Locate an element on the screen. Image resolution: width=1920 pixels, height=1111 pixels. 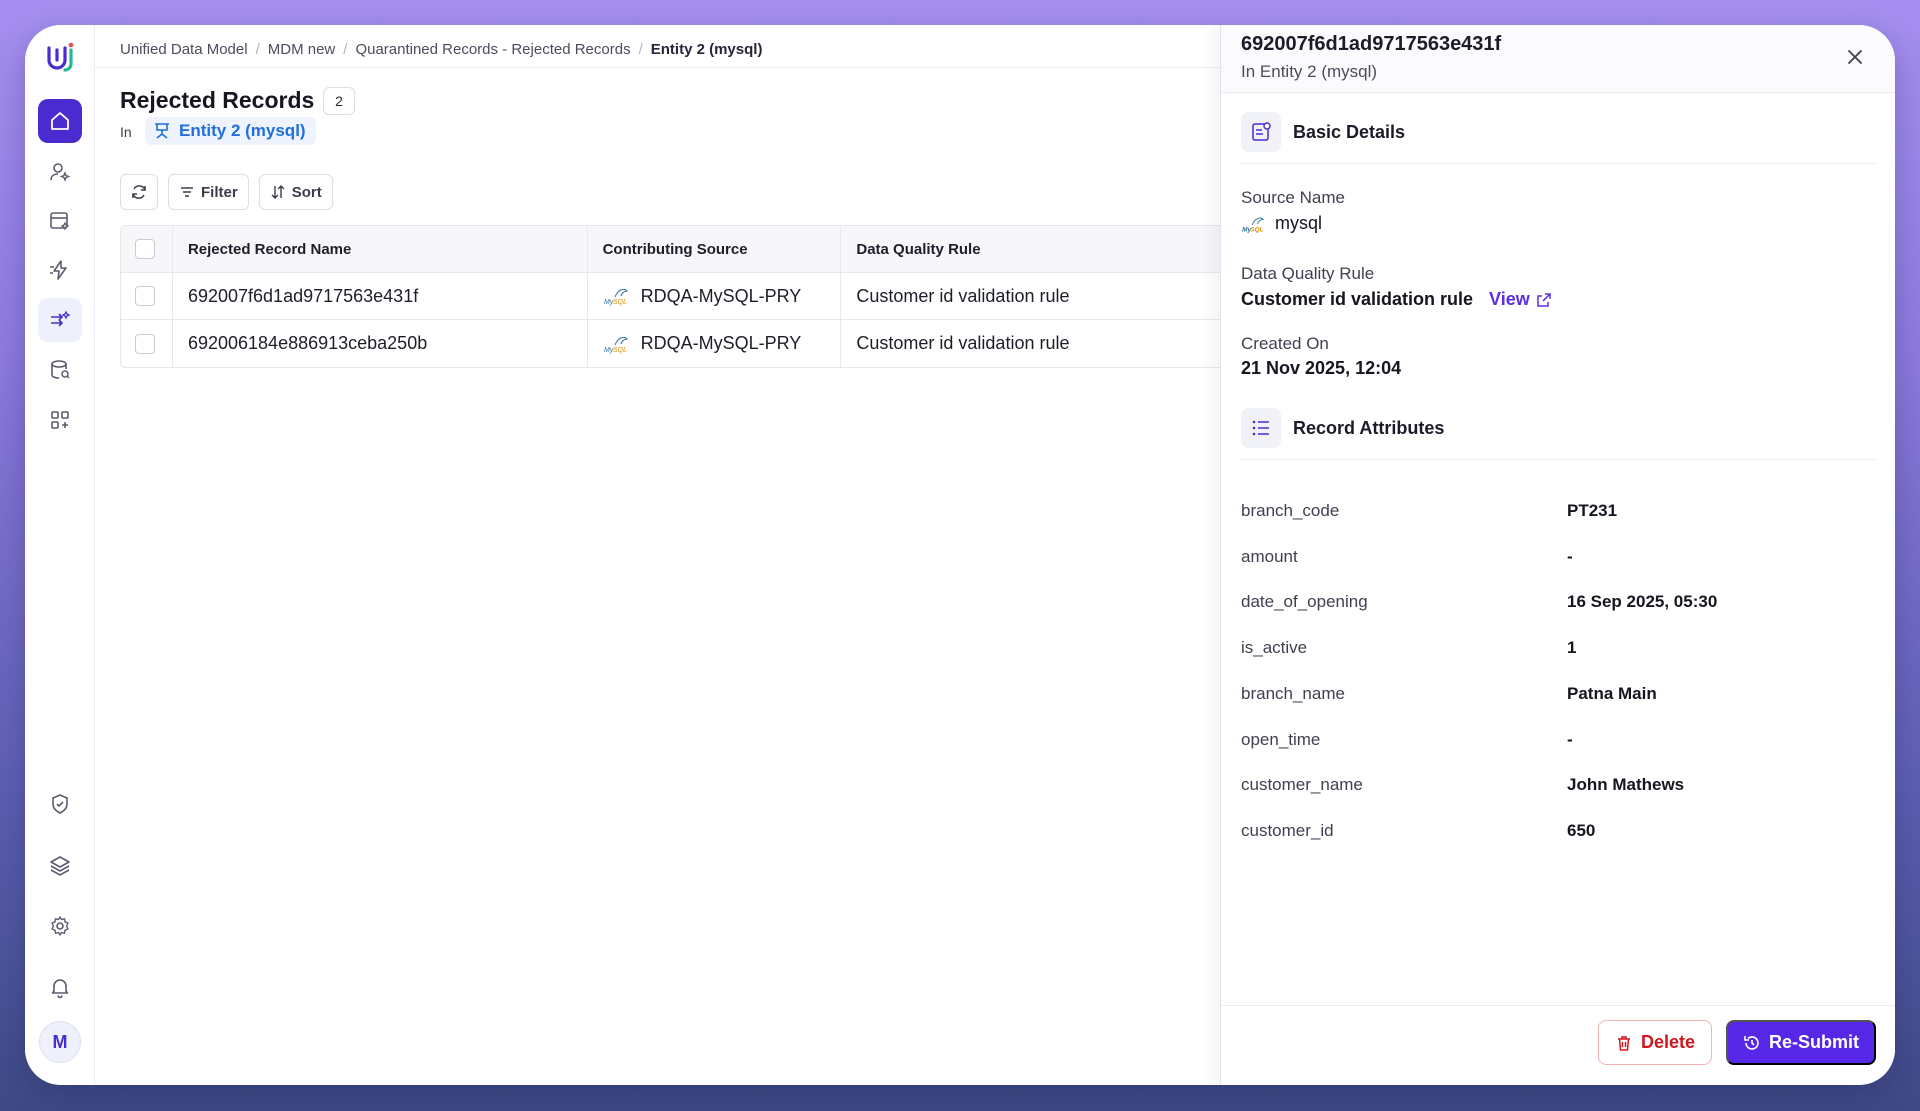
delete-label: Delete is located at coordinates (1668, 1042).